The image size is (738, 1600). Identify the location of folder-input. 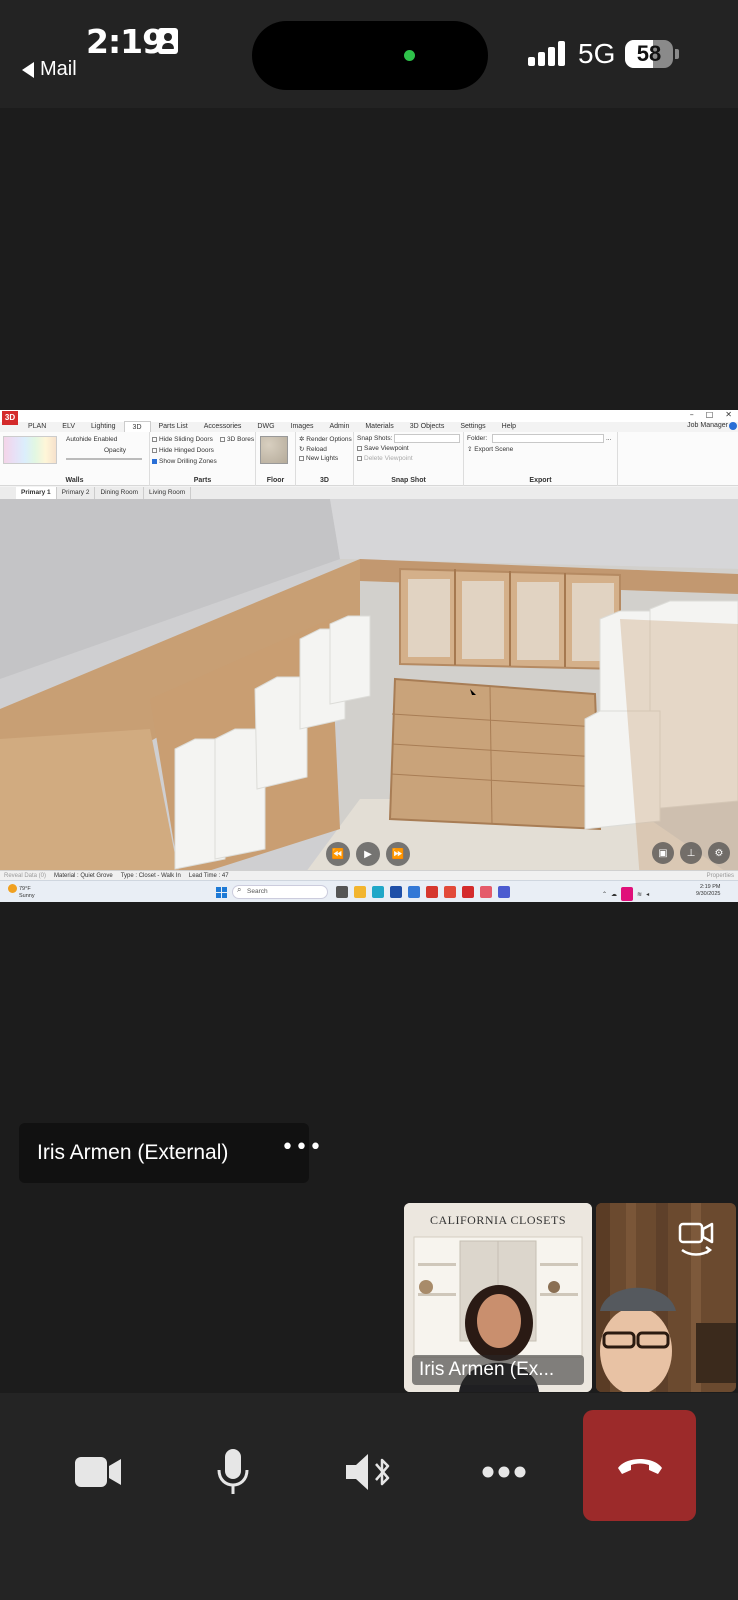
(548, 438).